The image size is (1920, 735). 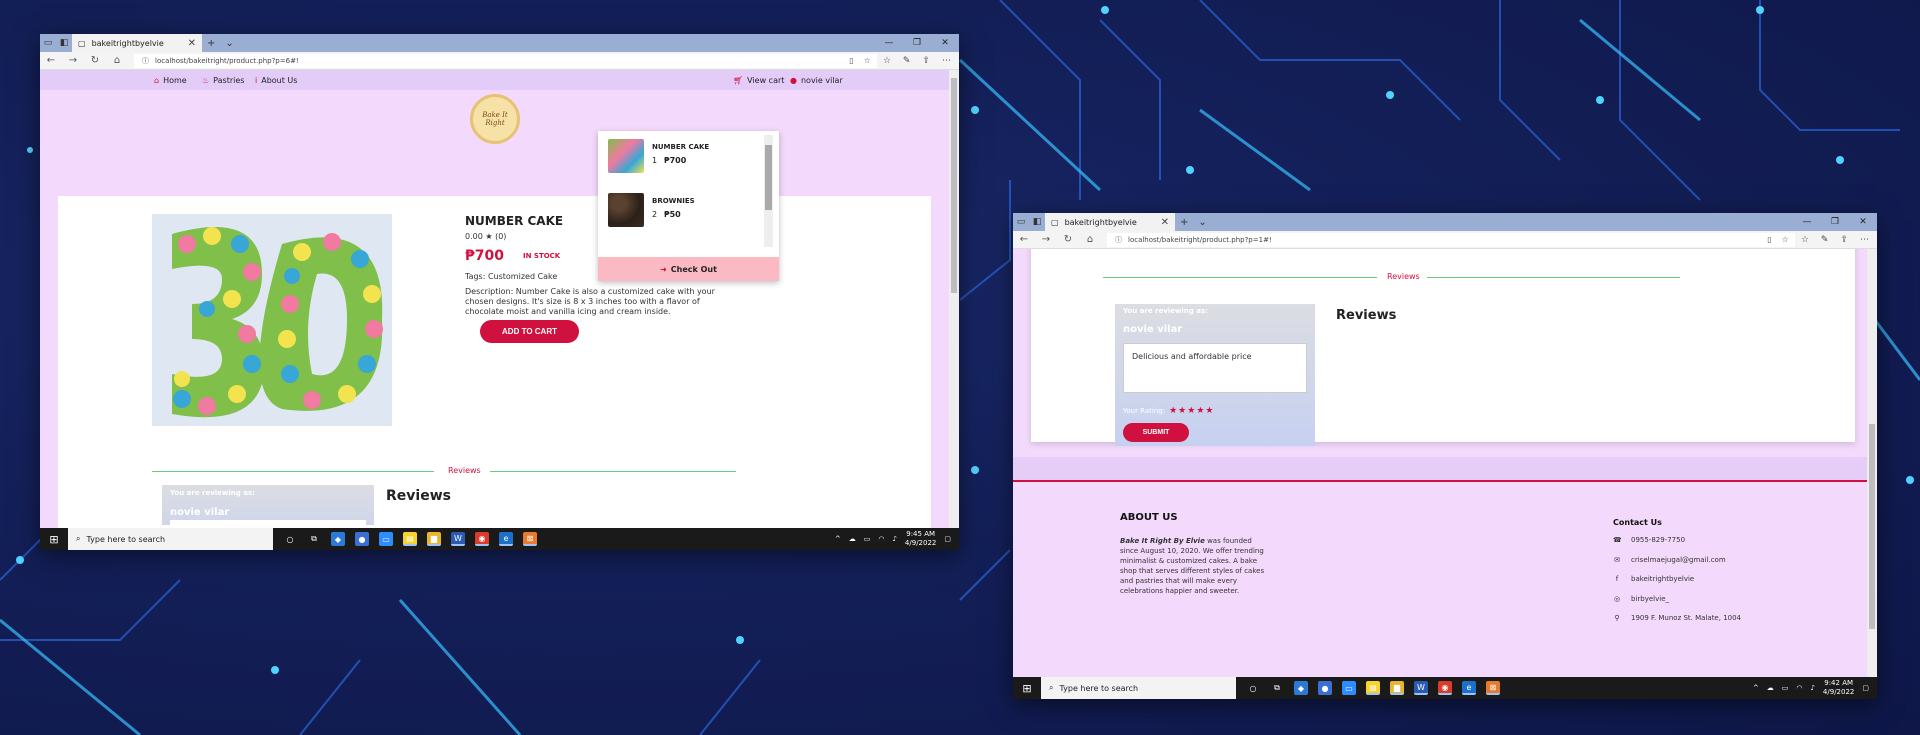 What do you see at coordinates (276, 80) in the screenshot?
I see `nav-about: i About Us` at bounding box center [276, 80].